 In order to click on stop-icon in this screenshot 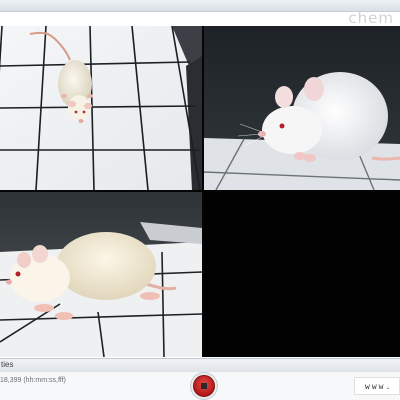, I will do `click(204, 386)`.